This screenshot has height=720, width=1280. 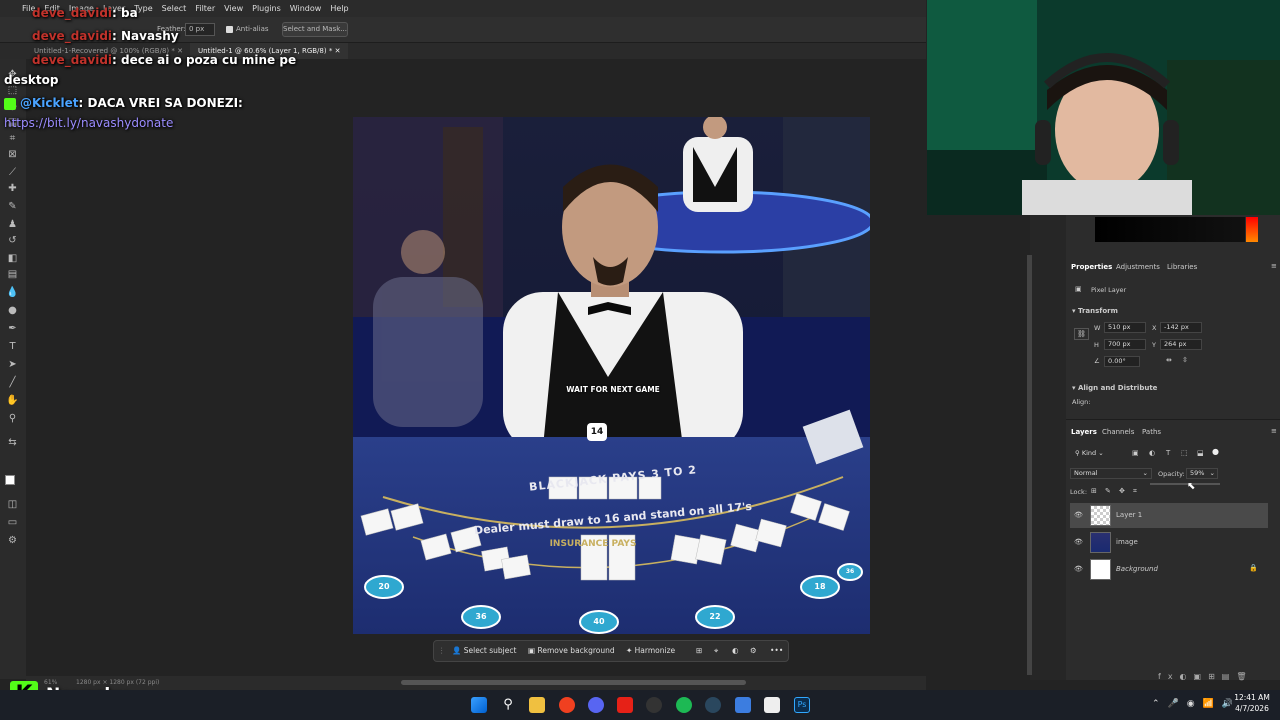 What do you see at coordinates (1170, 229) in the screenshot?
I see `color-picker-strip` at bounding box center [1170, 229].